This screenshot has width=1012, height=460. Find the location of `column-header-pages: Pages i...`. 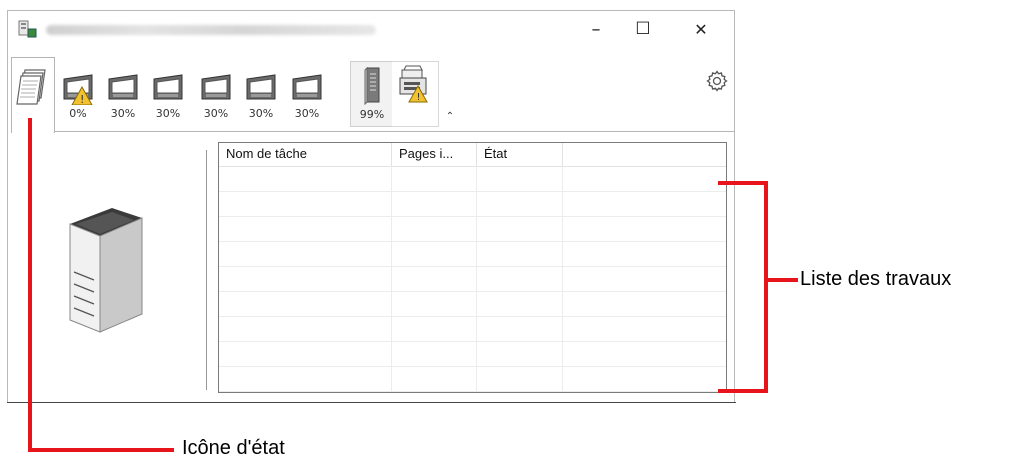

column-header-pages: Pages i... is located at coordinates (434, 154).